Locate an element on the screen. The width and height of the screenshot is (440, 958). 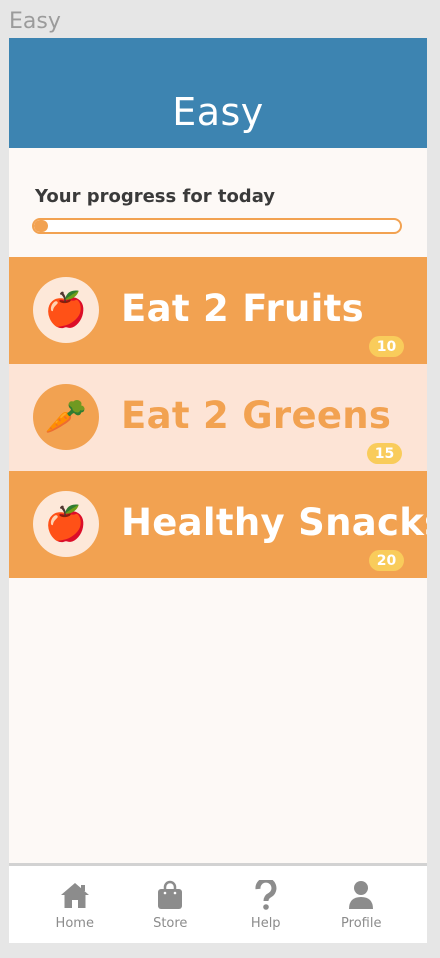
bottom-navigation: Home Store Help Profile is located at coordinates (218, 903).